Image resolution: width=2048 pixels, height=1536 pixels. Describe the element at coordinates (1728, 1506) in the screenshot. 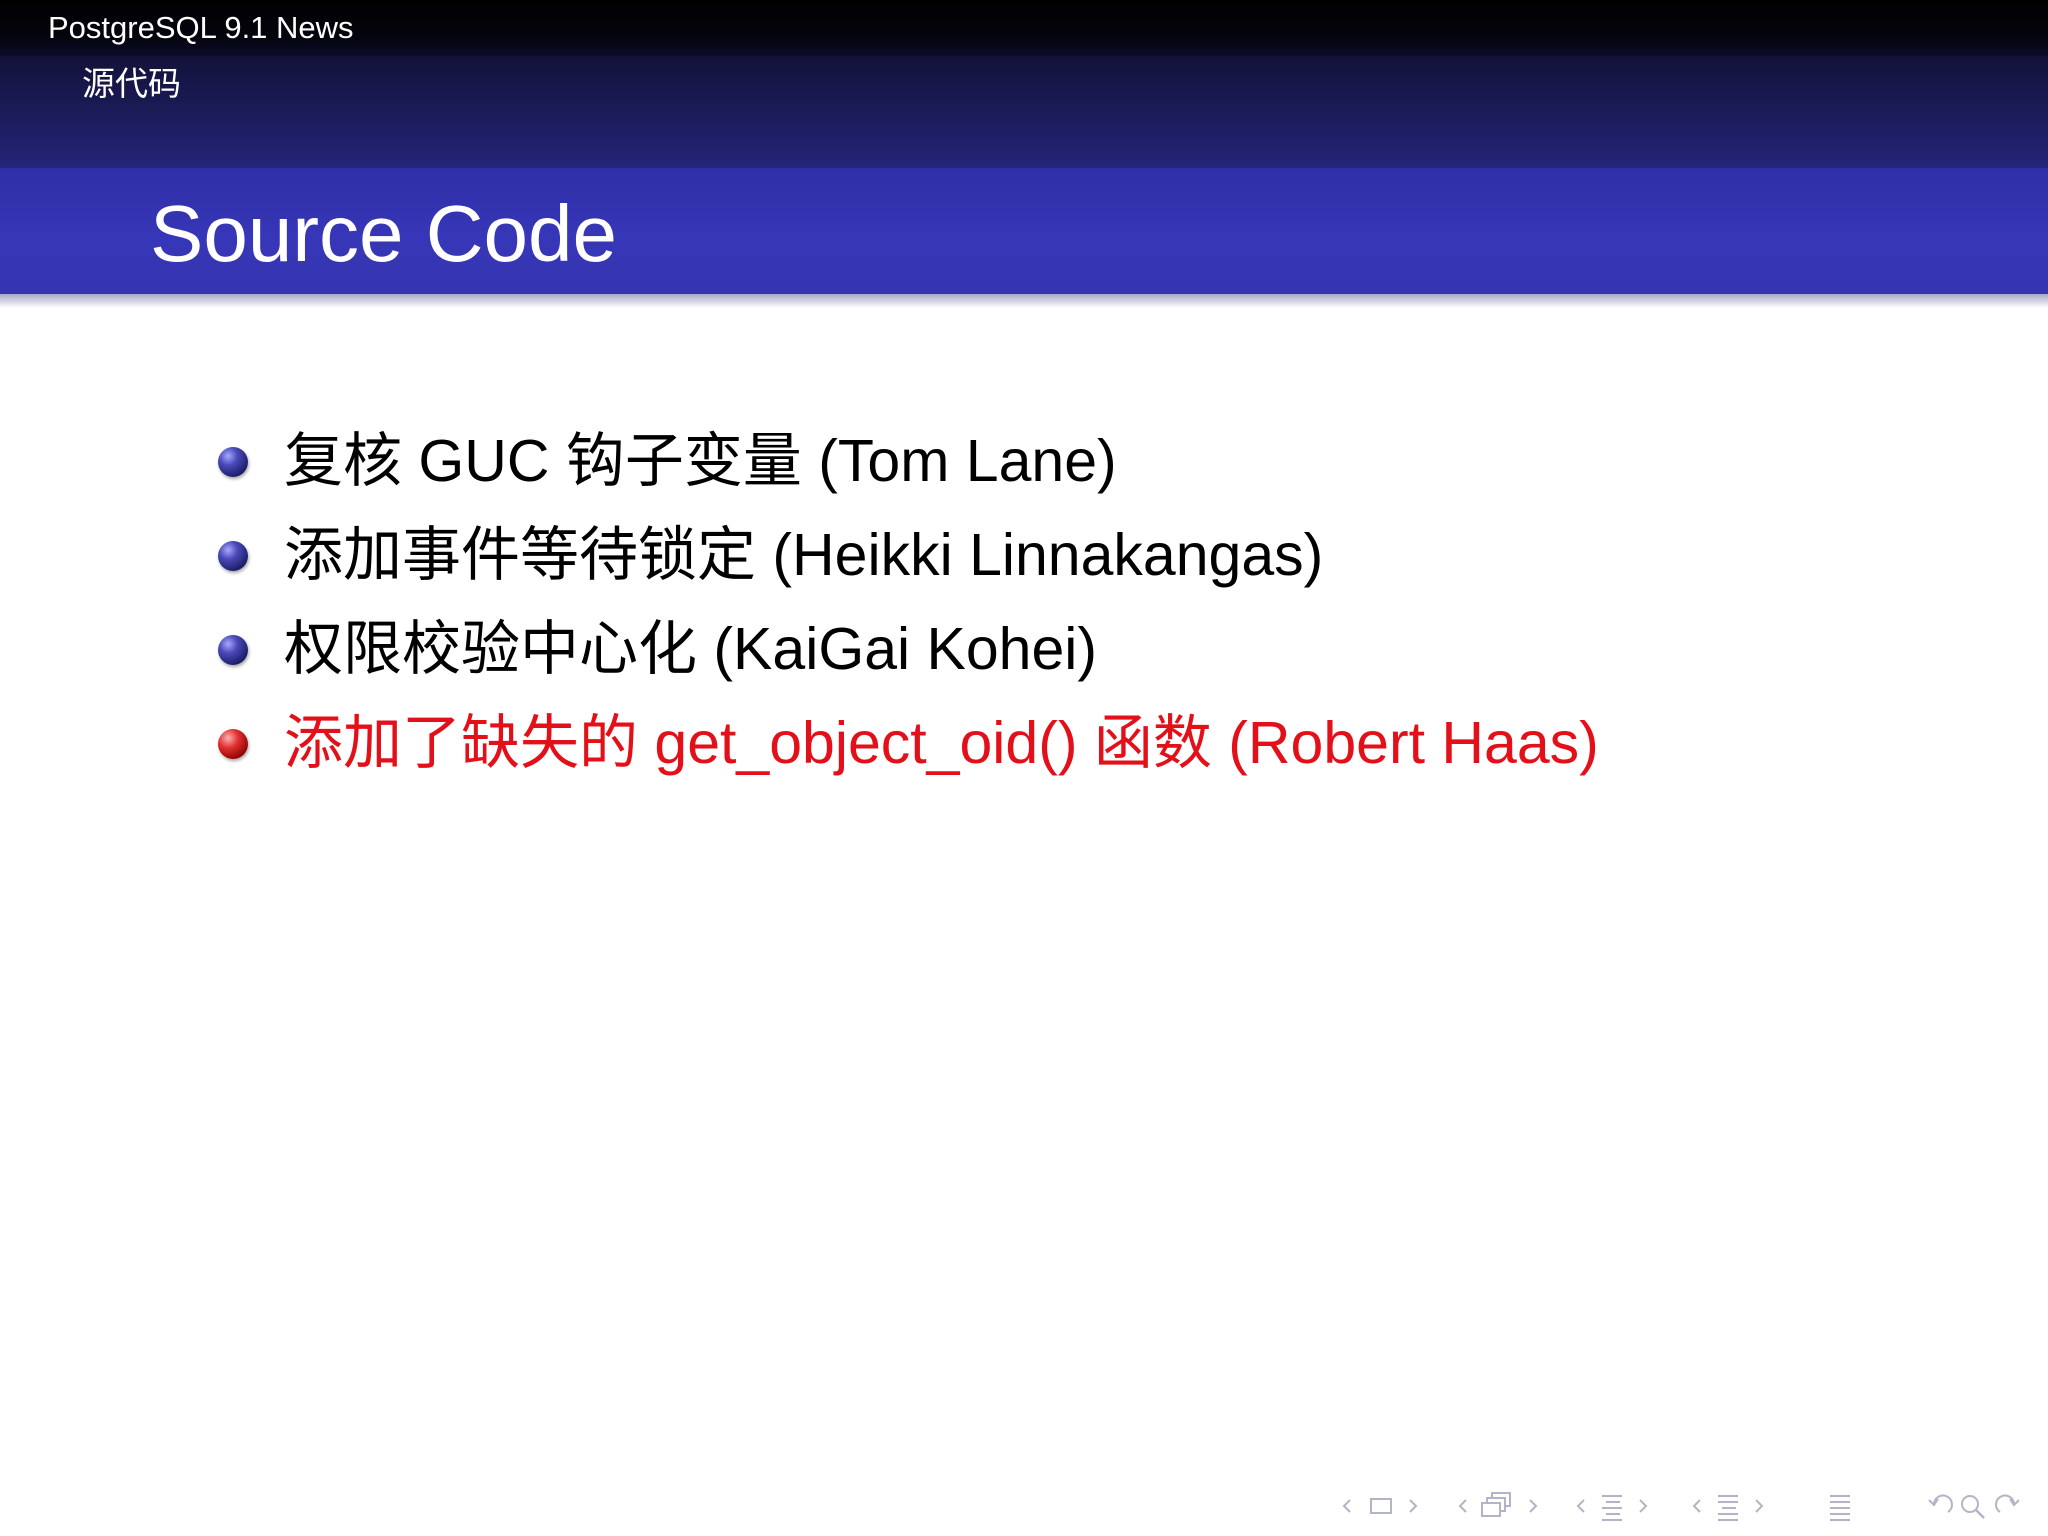

I see `nav-section-icon` at that location.